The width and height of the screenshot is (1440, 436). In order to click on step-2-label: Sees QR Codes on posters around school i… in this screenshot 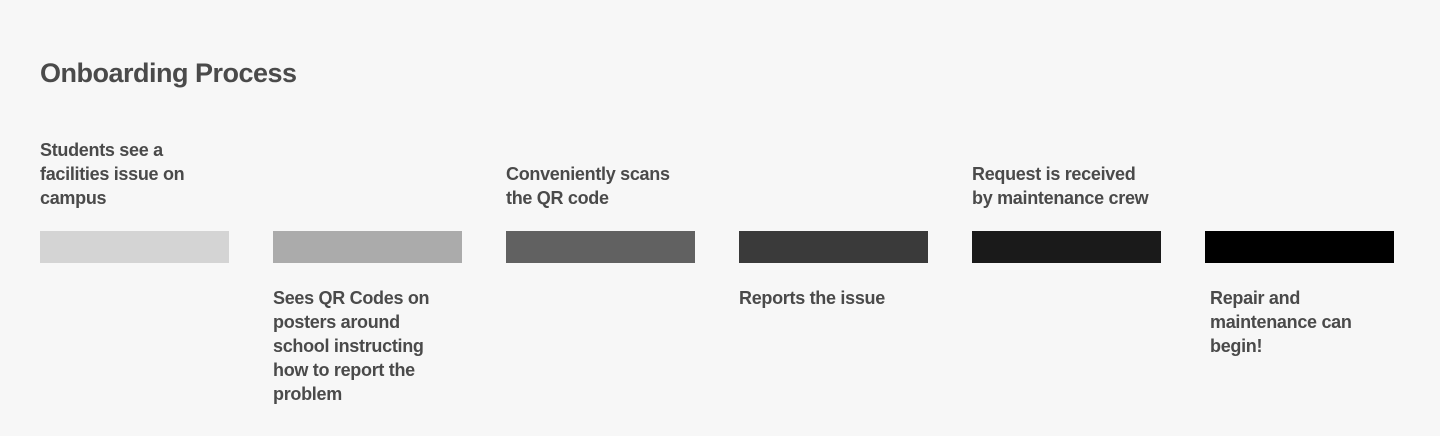, I will do `click(351, 346)`.